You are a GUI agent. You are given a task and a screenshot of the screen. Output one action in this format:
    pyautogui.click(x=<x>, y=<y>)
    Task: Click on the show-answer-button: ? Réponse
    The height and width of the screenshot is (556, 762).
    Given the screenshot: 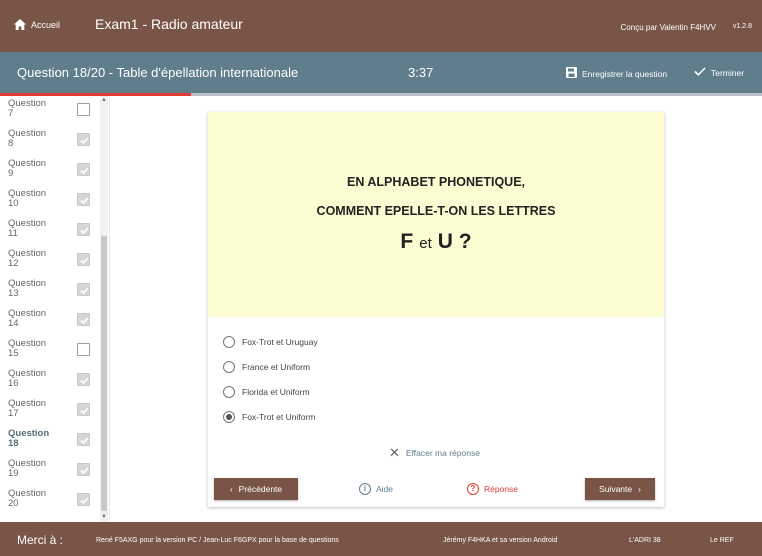 What is the action you would take?
    pyautogui.click(x=492, y=489)
    